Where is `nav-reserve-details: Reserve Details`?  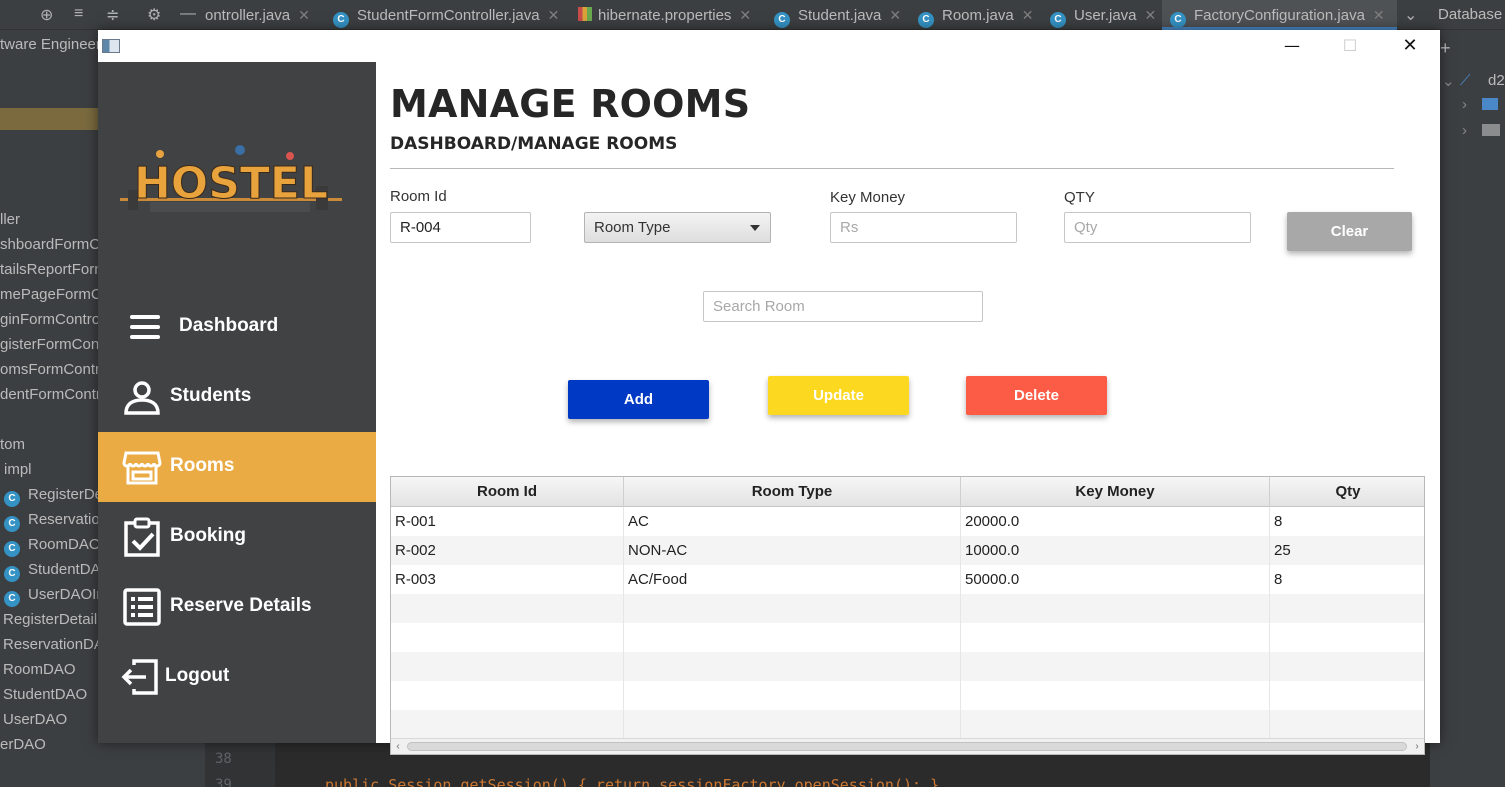 nav-reserve-details: Reserve Details is located at coordinates (237, 607).